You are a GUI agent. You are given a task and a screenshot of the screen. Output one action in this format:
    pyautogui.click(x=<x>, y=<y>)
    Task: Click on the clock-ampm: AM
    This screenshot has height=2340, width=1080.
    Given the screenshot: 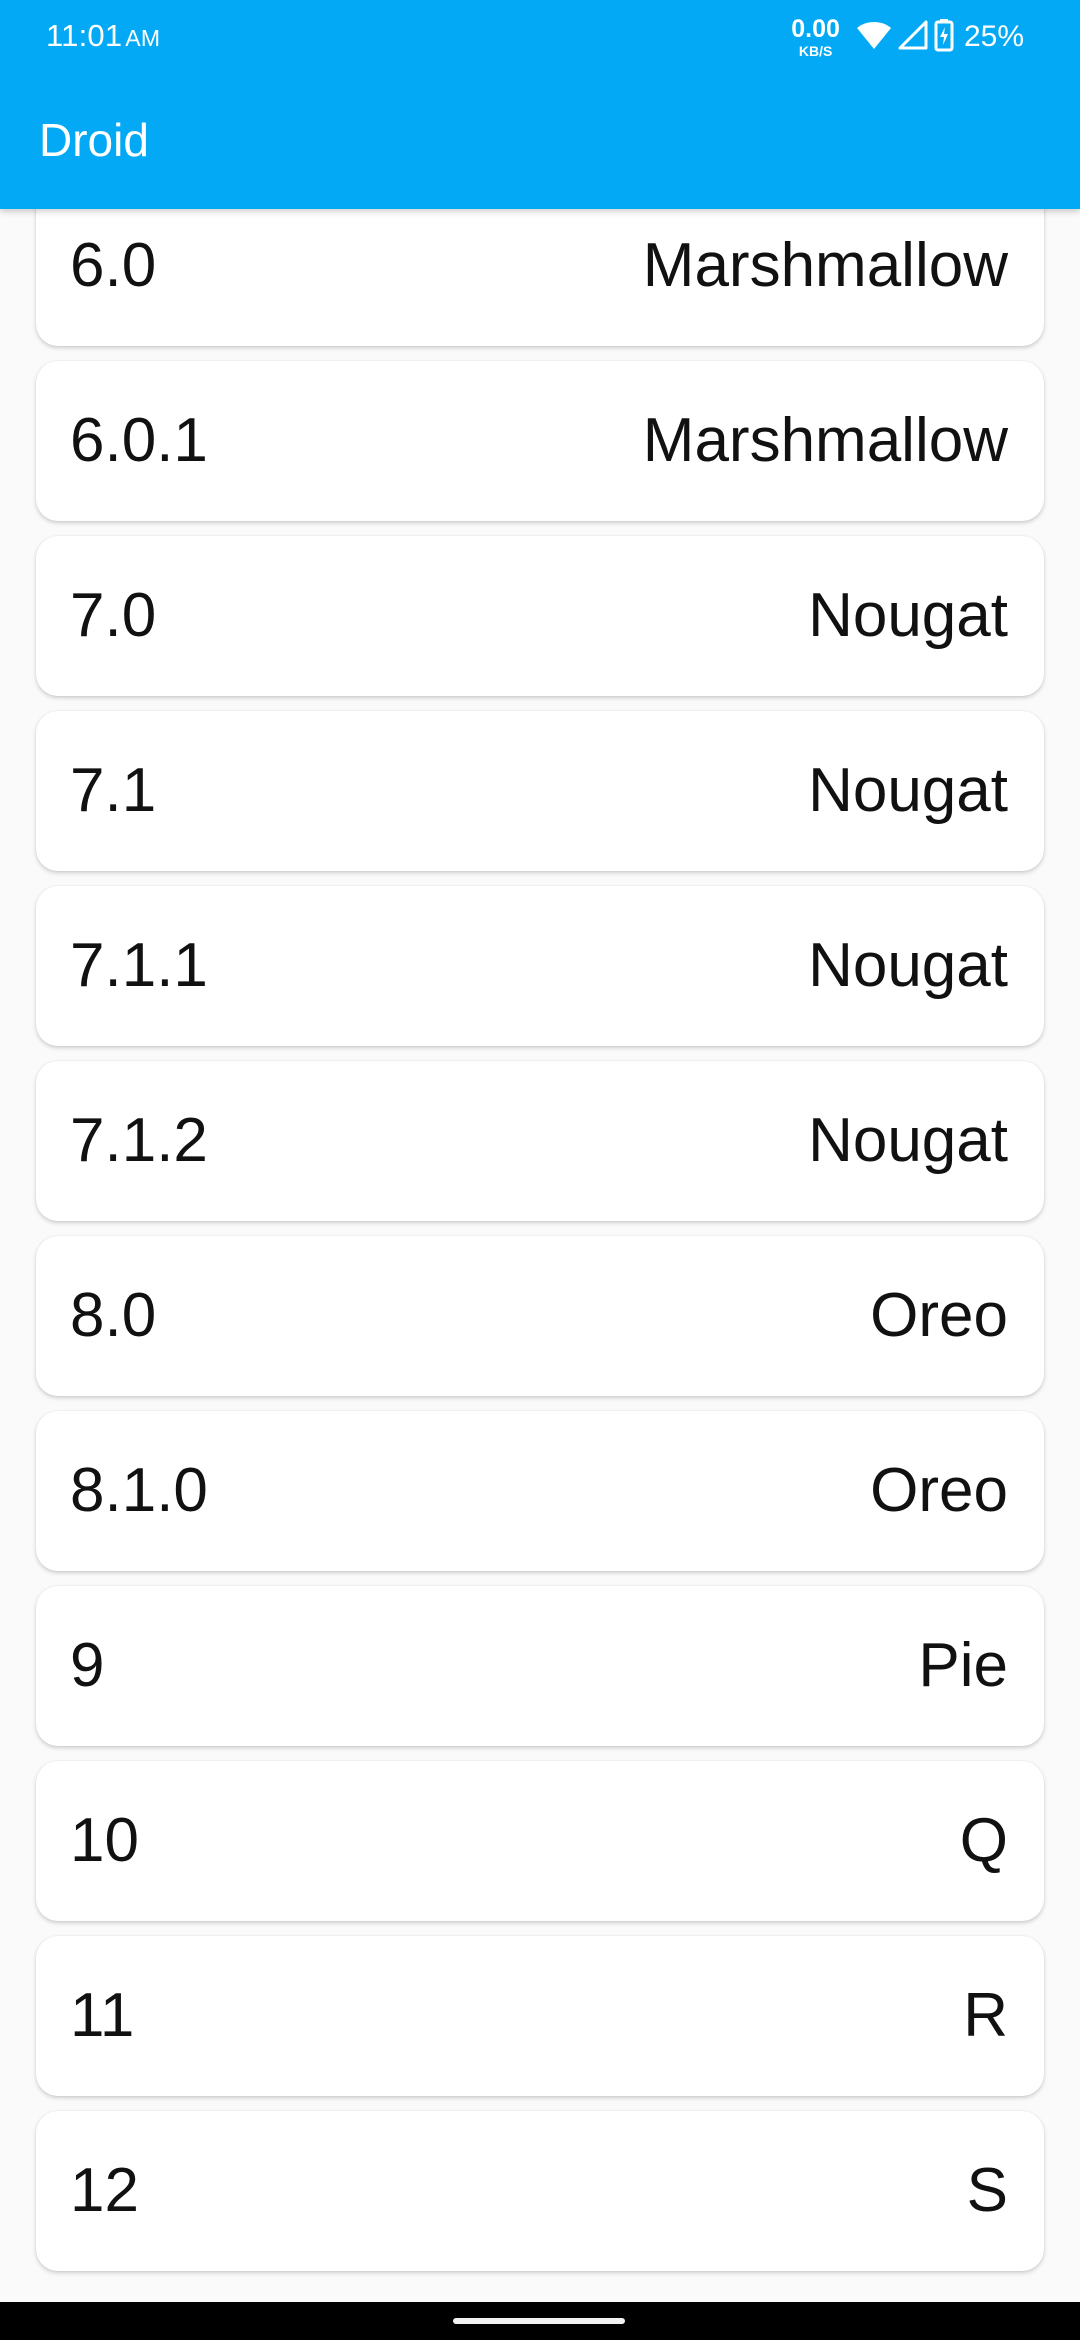 What is the action you would take?
    pyautogui.click(x=143, y=38)
    